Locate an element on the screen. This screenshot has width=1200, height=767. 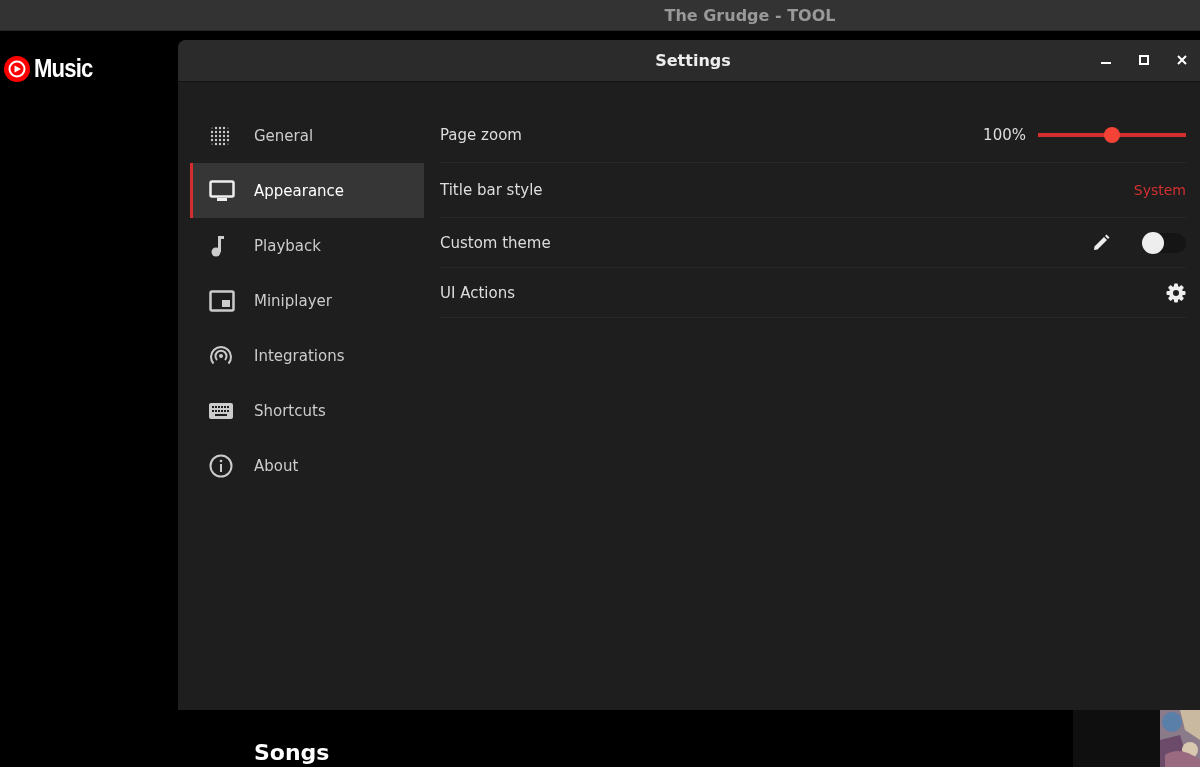
setting-label: Custom theme is located at coordinates (495, 242).